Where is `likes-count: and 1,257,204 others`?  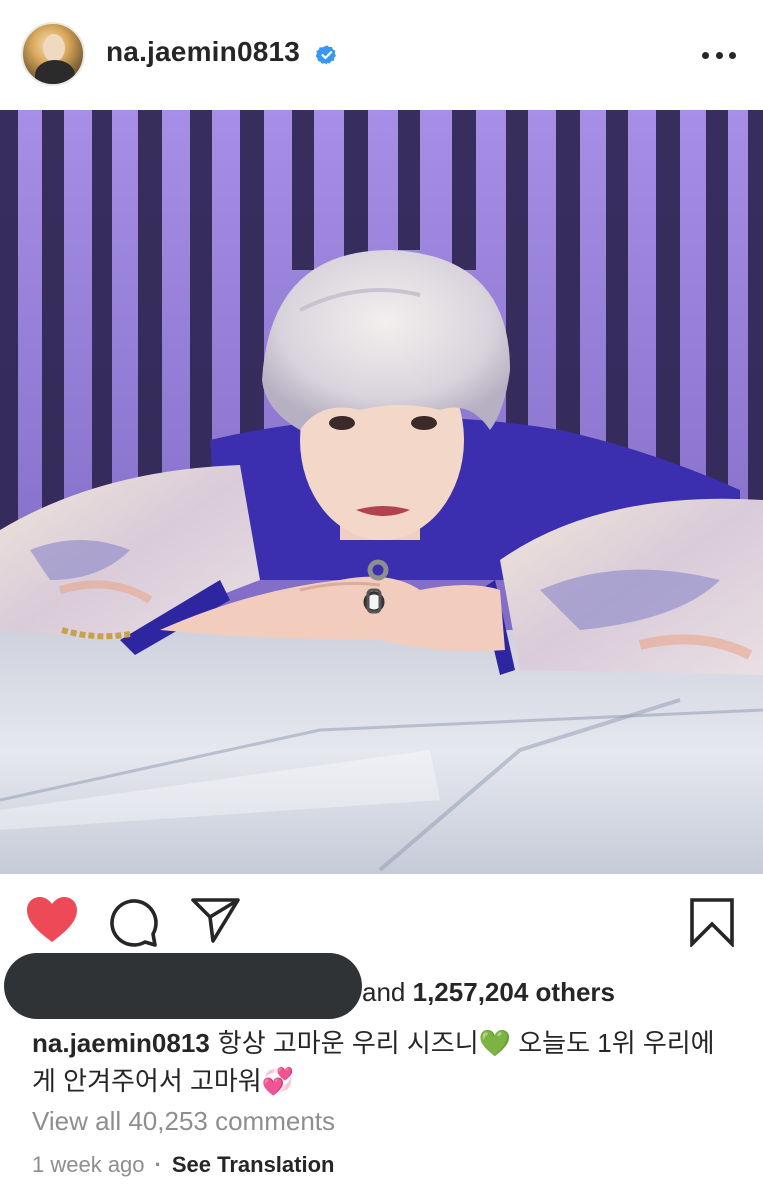
likes-count: and 1,257,204 others is located at coordinates (488, 992).